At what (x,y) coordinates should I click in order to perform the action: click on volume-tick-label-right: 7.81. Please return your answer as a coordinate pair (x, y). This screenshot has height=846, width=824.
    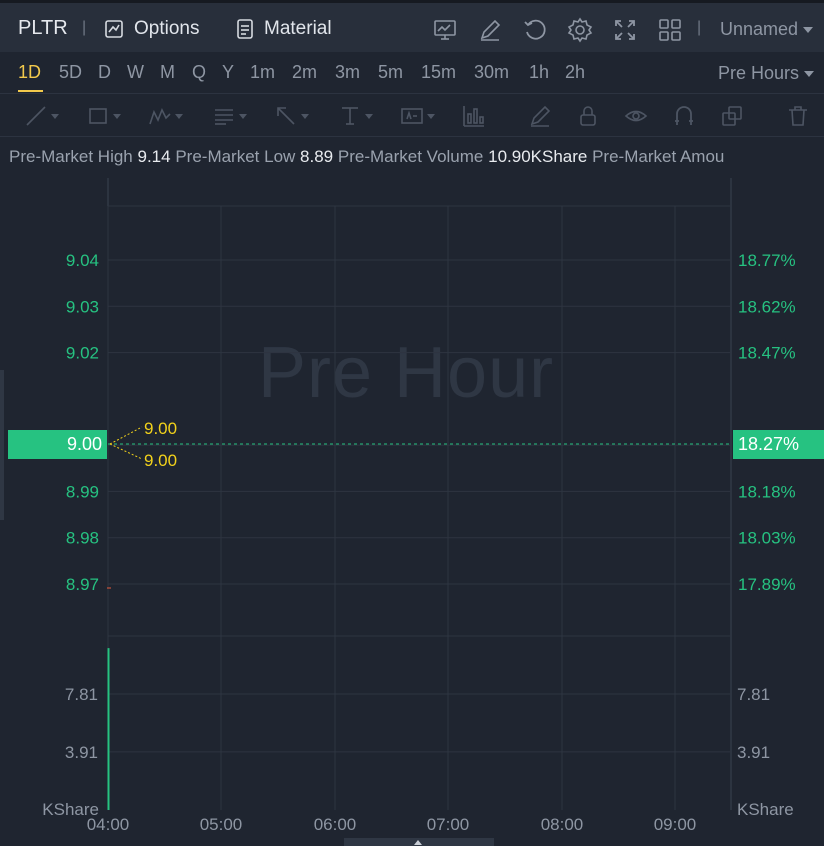
    Looking at the image, I should click on (753, 694).